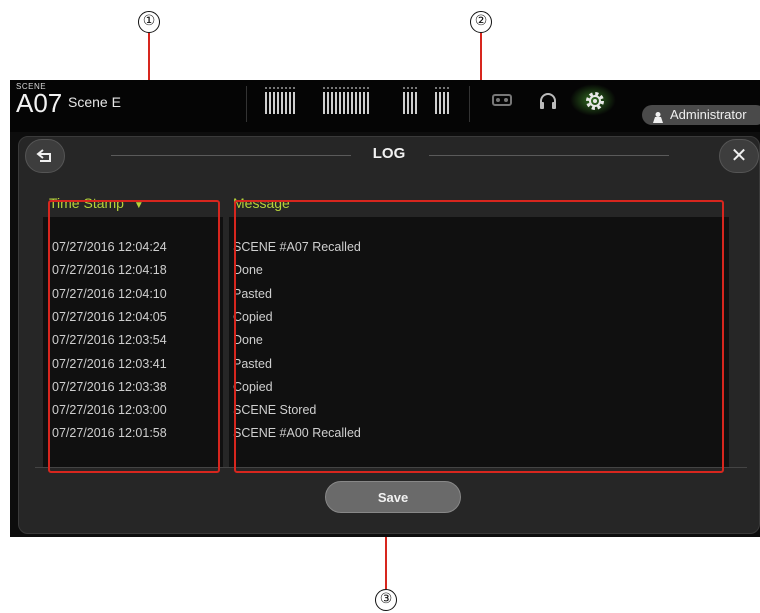 The image size is (760, 613). I want to click on gear-icon, so click(595, 103).